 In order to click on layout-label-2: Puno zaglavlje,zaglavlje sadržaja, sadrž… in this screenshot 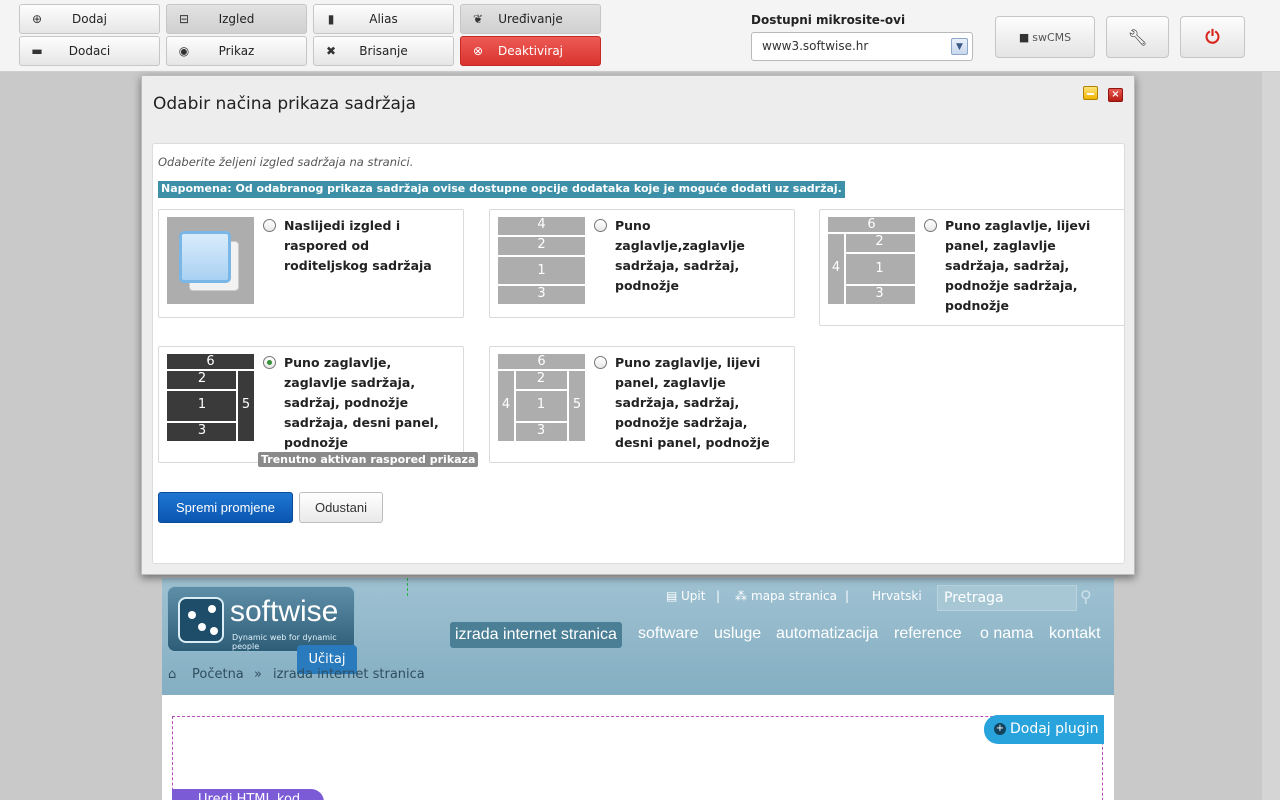, I will do `click(680, 255)`.